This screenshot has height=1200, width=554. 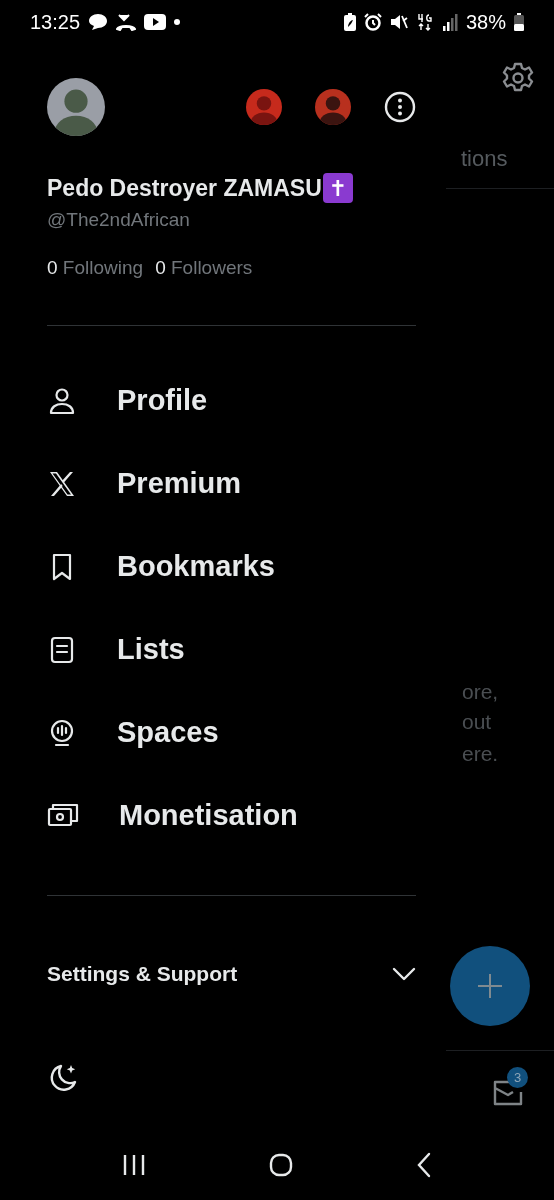 What do you see at coordinates (477, 722) in the screenshot?
I see `message-text: out` at bounding box center [477, 722].